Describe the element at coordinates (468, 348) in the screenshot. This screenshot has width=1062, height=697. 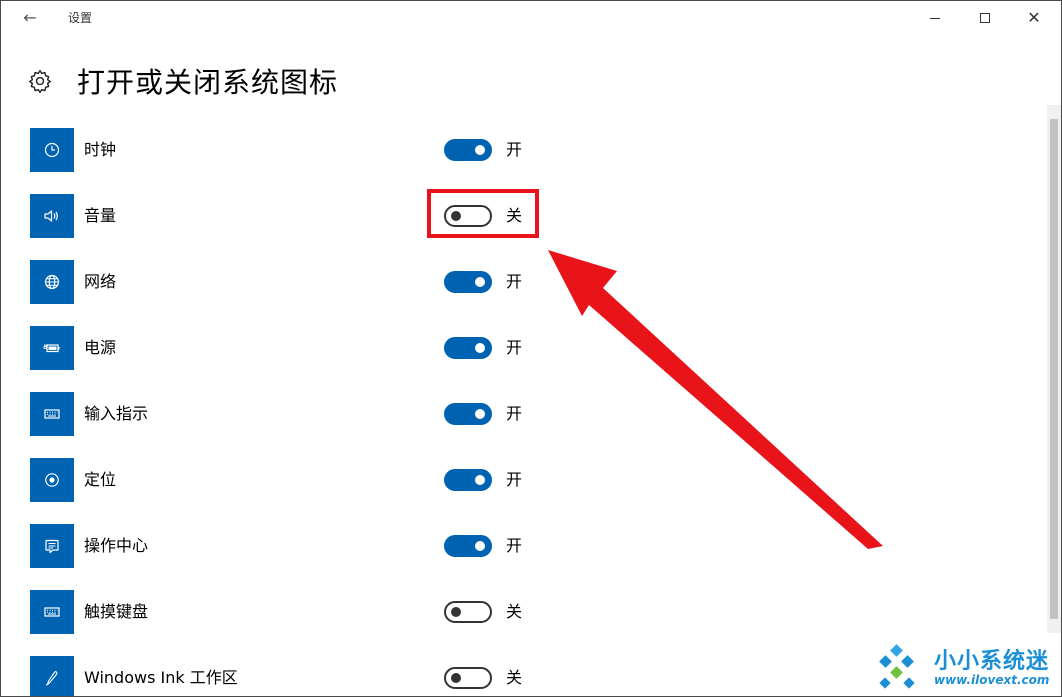
I see `power-toggle` at that location.